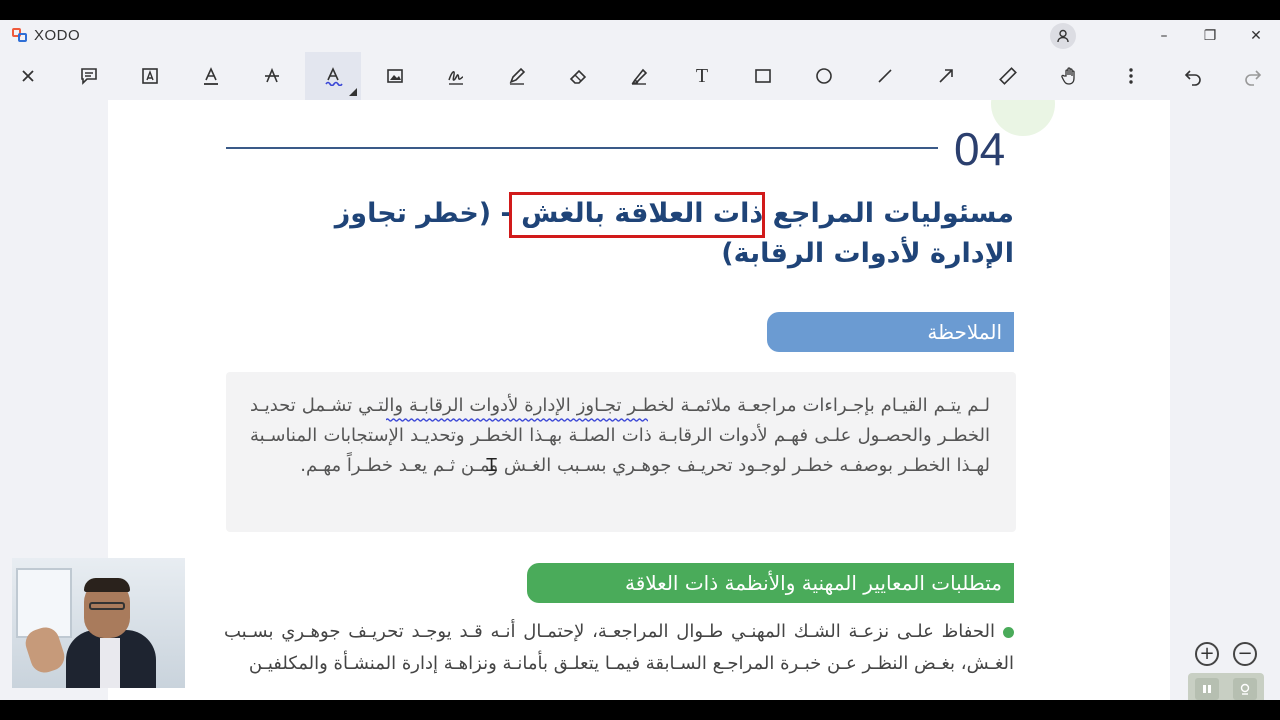  What do you see at coordinates (980, 149) in the screenshot?
I see `section-number: 04` at bounding box center [980, 149].